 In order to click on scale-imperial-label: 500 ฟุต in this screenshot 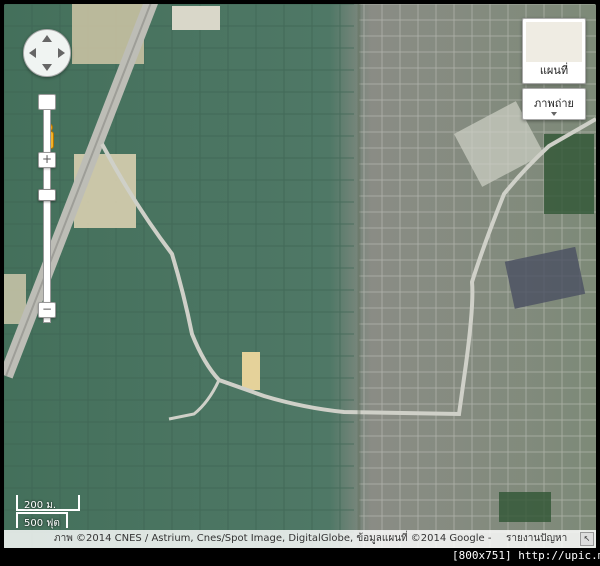, I will do `click(42, 523)`.